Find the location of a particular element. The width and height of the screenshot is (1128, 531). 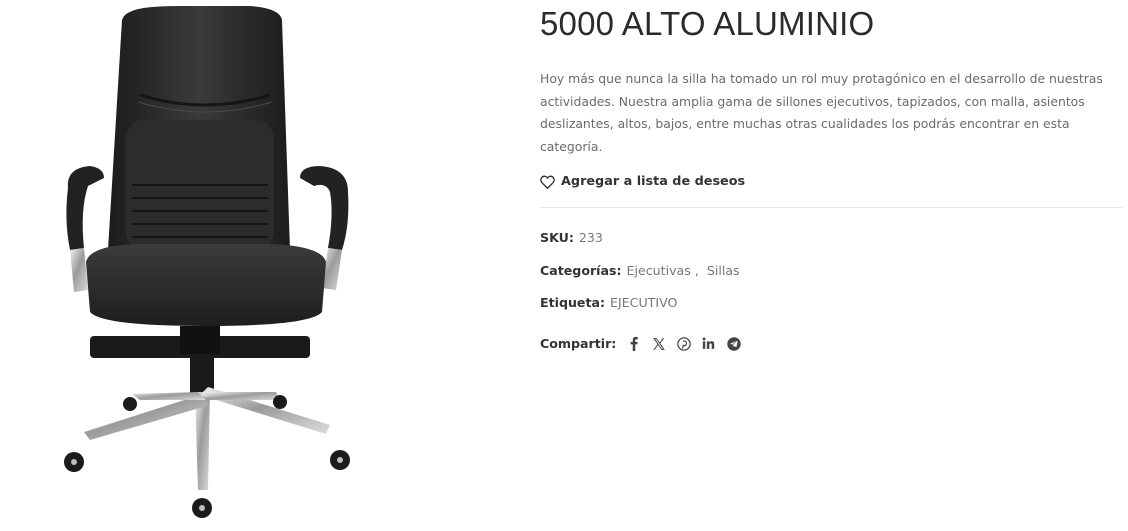

telegram-icon is located at coordinates (733, 344).